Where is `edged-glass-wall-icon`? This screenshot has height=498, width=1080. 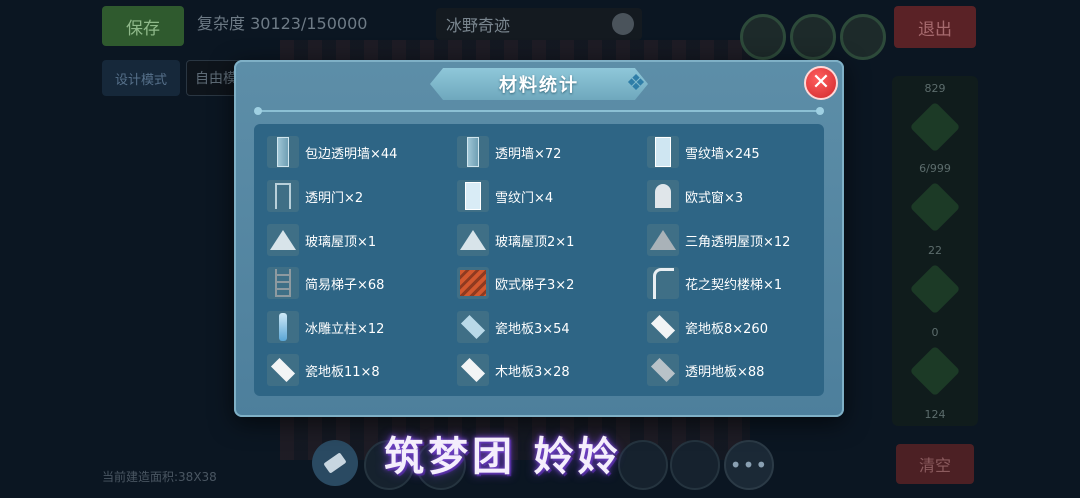 edged-glass-wall-icon is located at coordinates (283, 152).